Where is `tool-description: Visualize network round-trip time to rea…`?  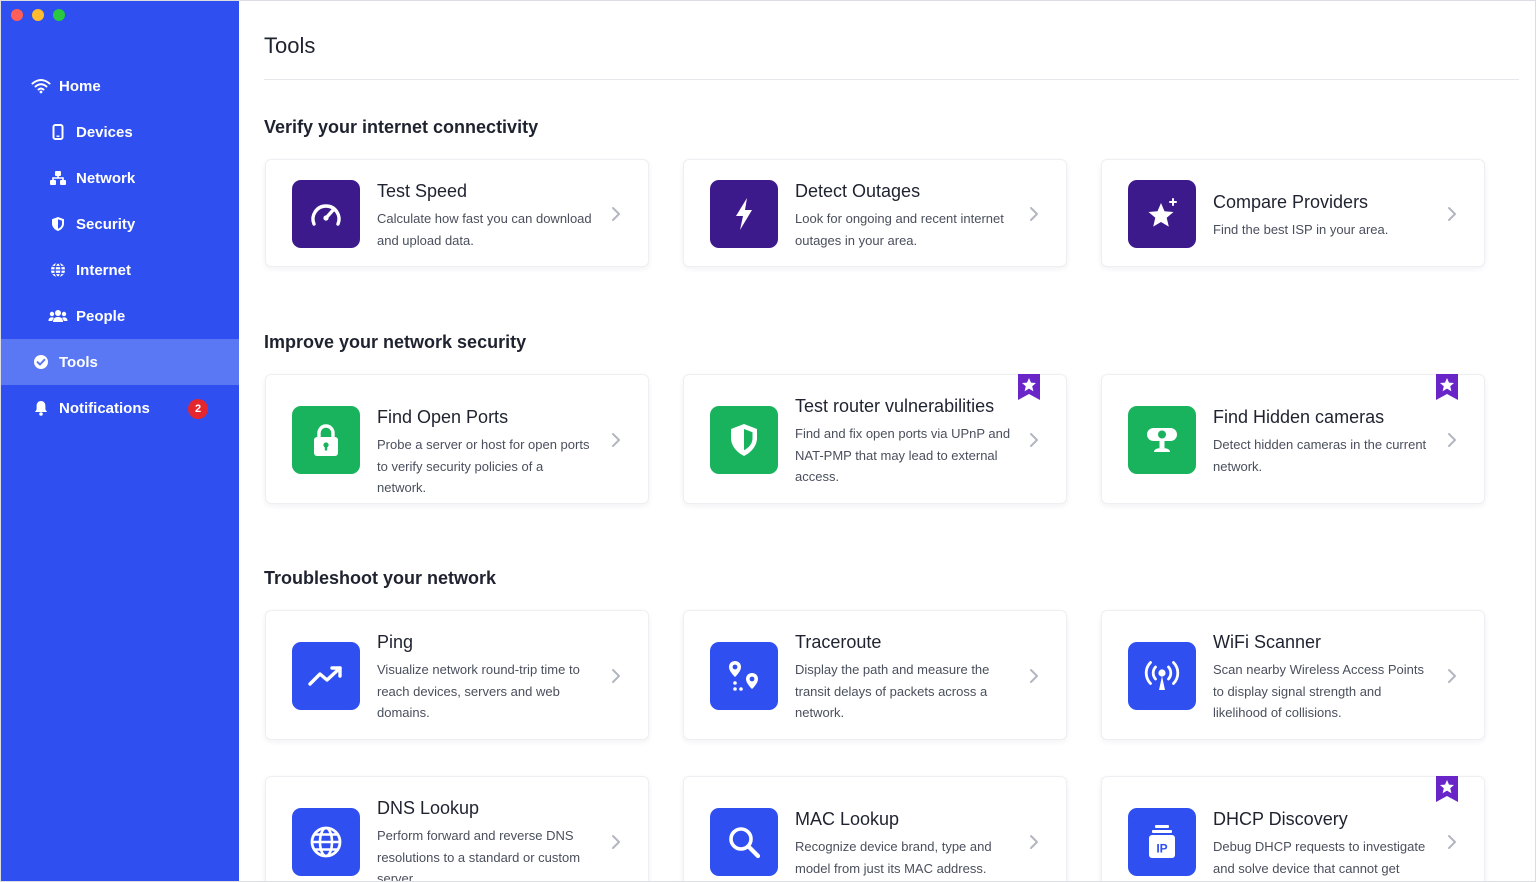
tool-description: Visualize network round-trip time to rea… is located at coordinates (478, 691).